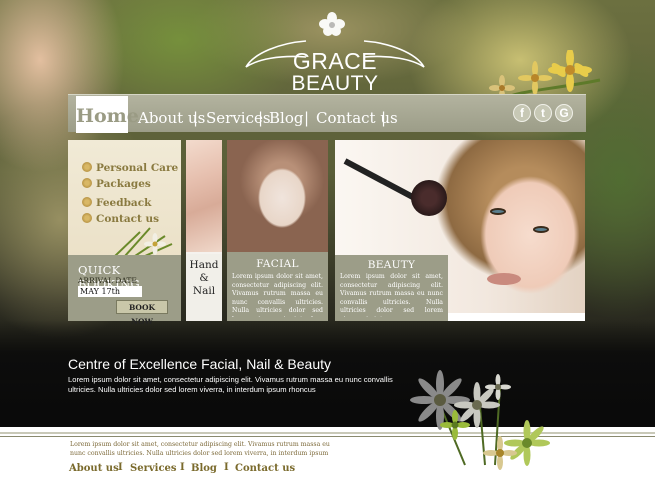 The width and height of the screenshot is (655, 491). I want to click on sidebar-item-label: Personal Care, so click(137, 168).